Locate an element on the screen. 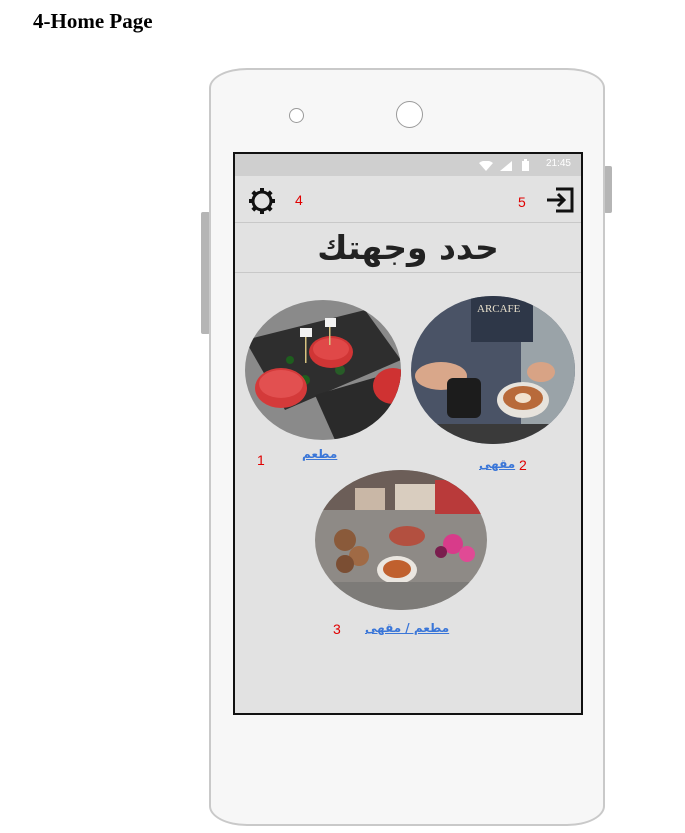 Image resolution: width=685 pixels, height=833 pixels. restaurant-link: مطعم is located at coordinates (319, 454).